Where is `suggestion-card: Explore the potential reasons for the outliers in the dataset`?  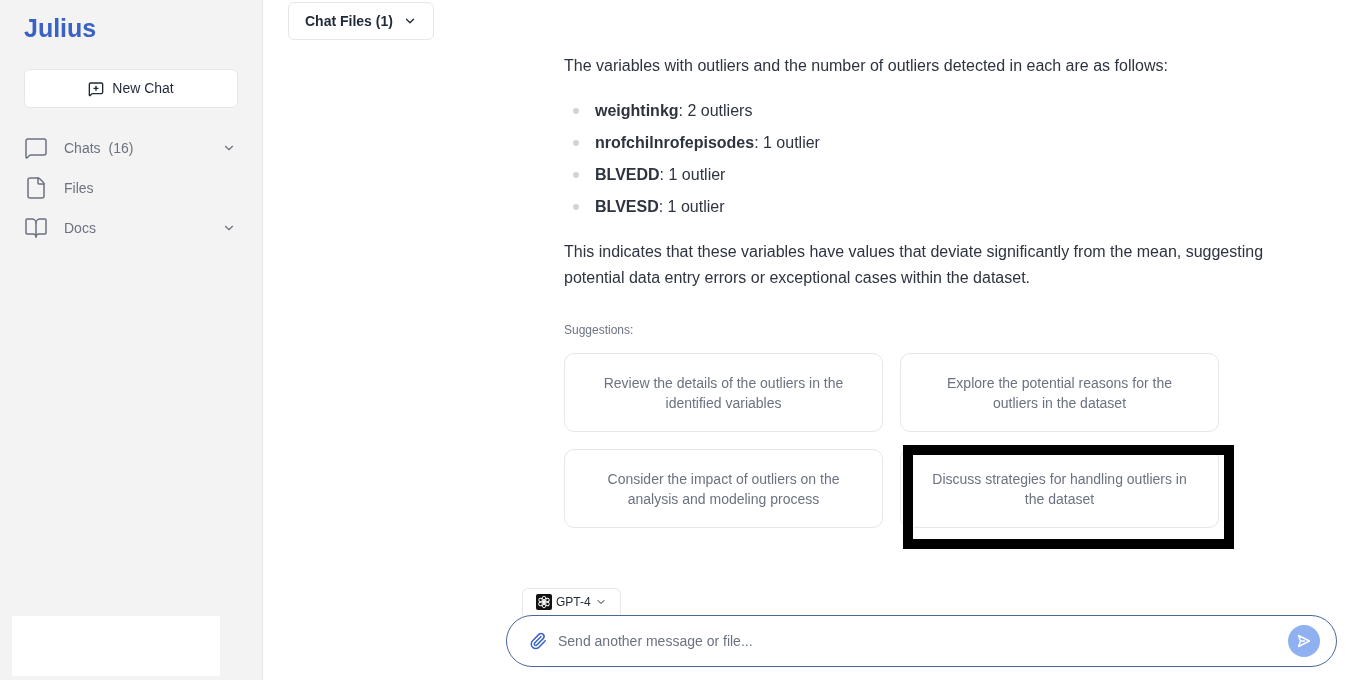 suggestion-card: Explore the potential reasons for the outliers in the dataset is located at coordinates (1059, 392).